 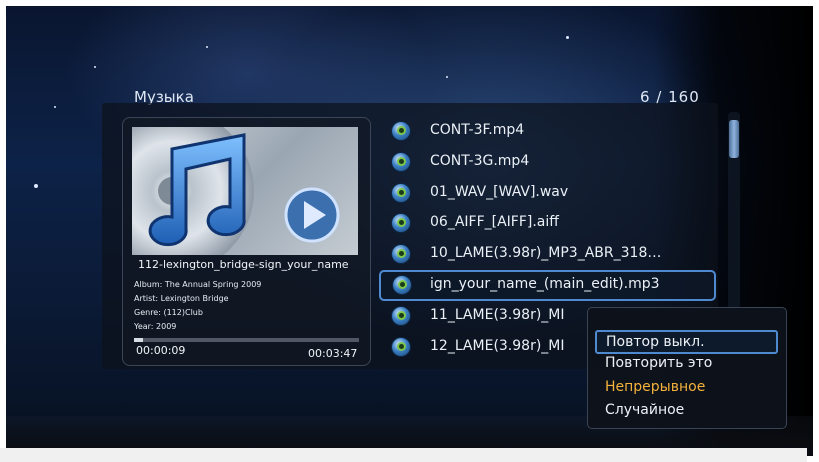 I want to click on file-name: CONT-3G.mp4, so click(x=480, y=161).